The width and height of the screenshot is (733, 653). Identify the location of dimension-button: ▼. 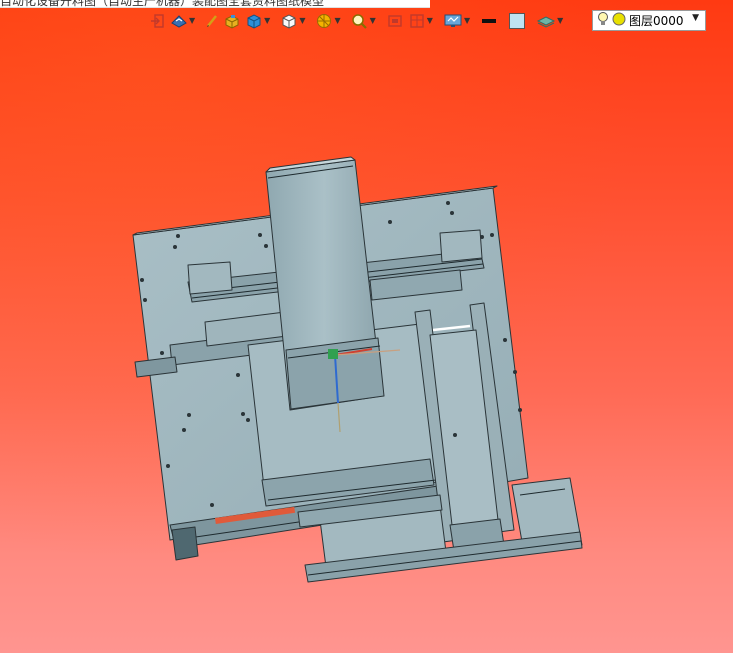
(423, 21).